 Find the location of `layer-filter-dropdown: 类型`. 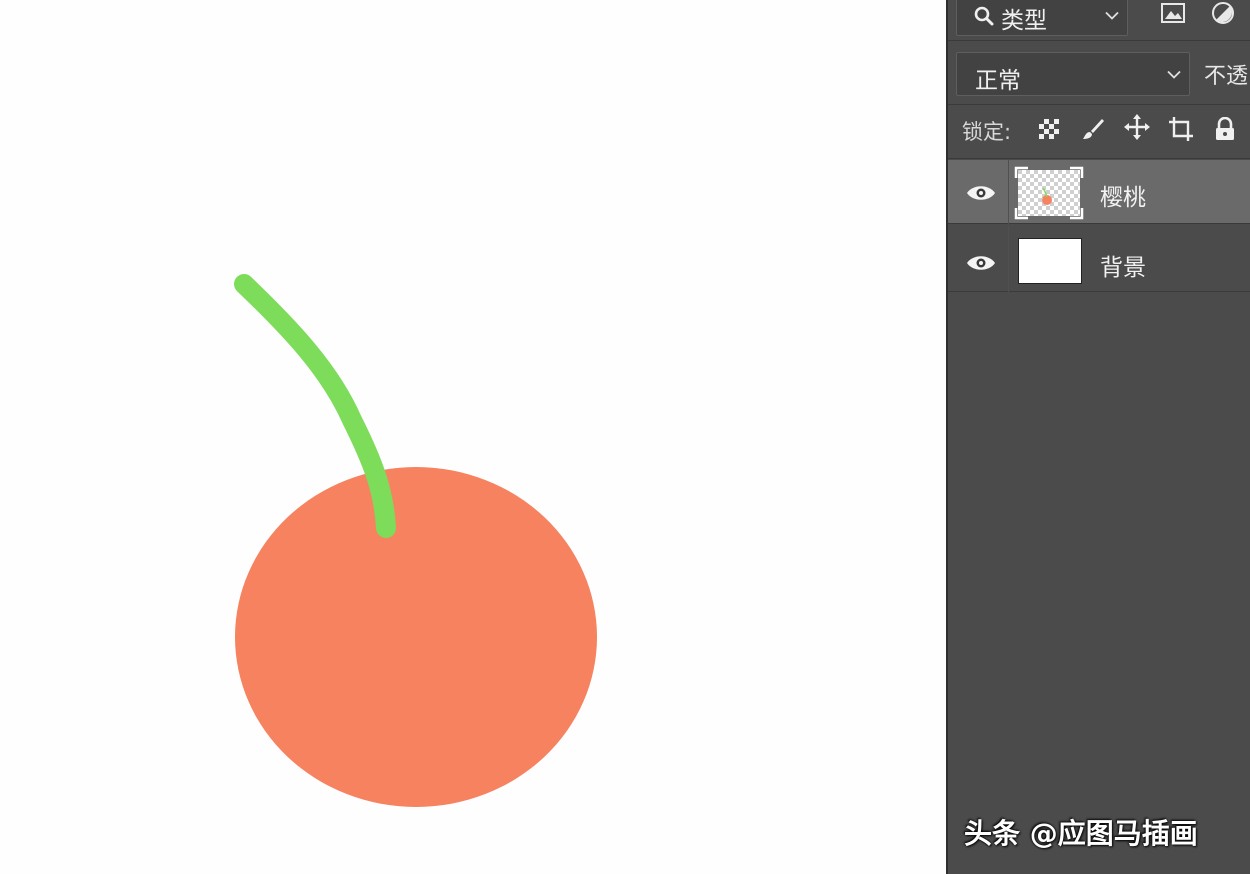

layer-filter-dropdown: 类型 is located at coordinates (1042, 18).